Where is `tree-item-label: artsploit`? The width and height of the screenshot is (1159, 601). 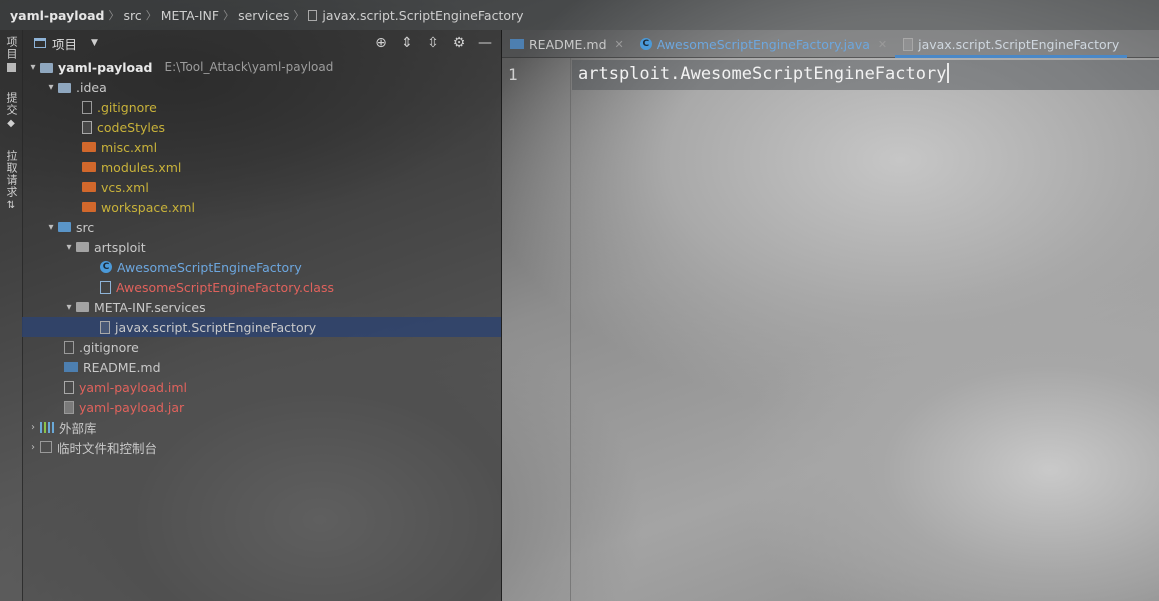 tree-item-label: artsploit is located at coordinates (120, 247).